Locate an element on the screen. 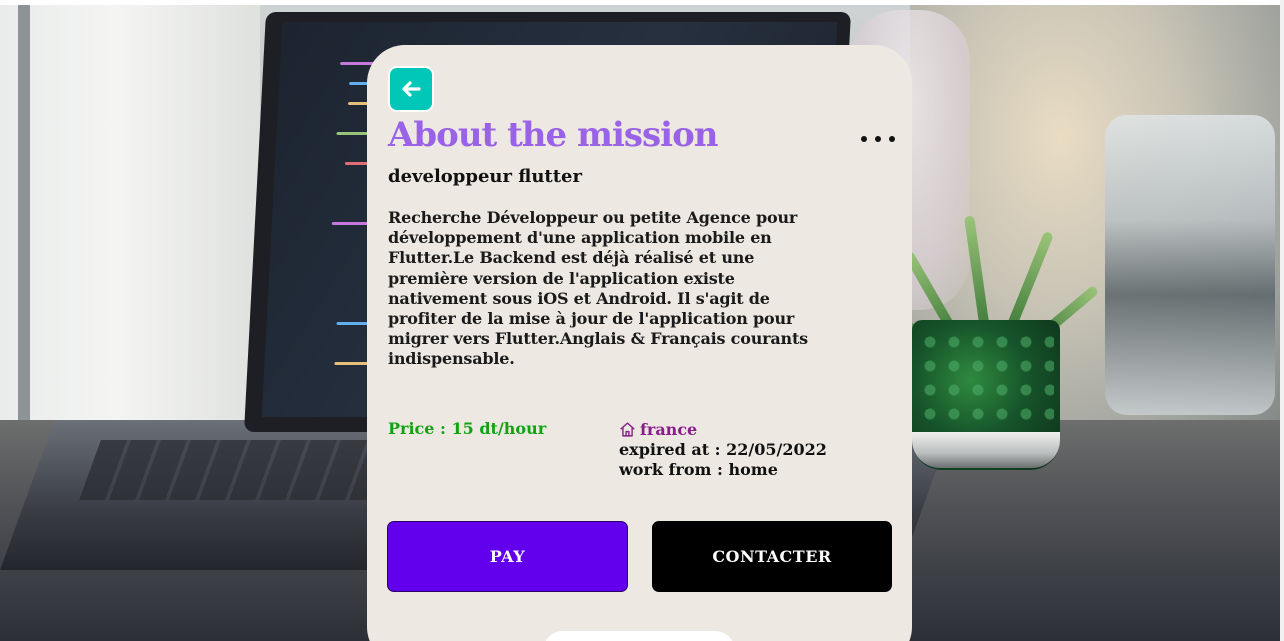  arrow-left-icon is located at coordinates (411, 89).